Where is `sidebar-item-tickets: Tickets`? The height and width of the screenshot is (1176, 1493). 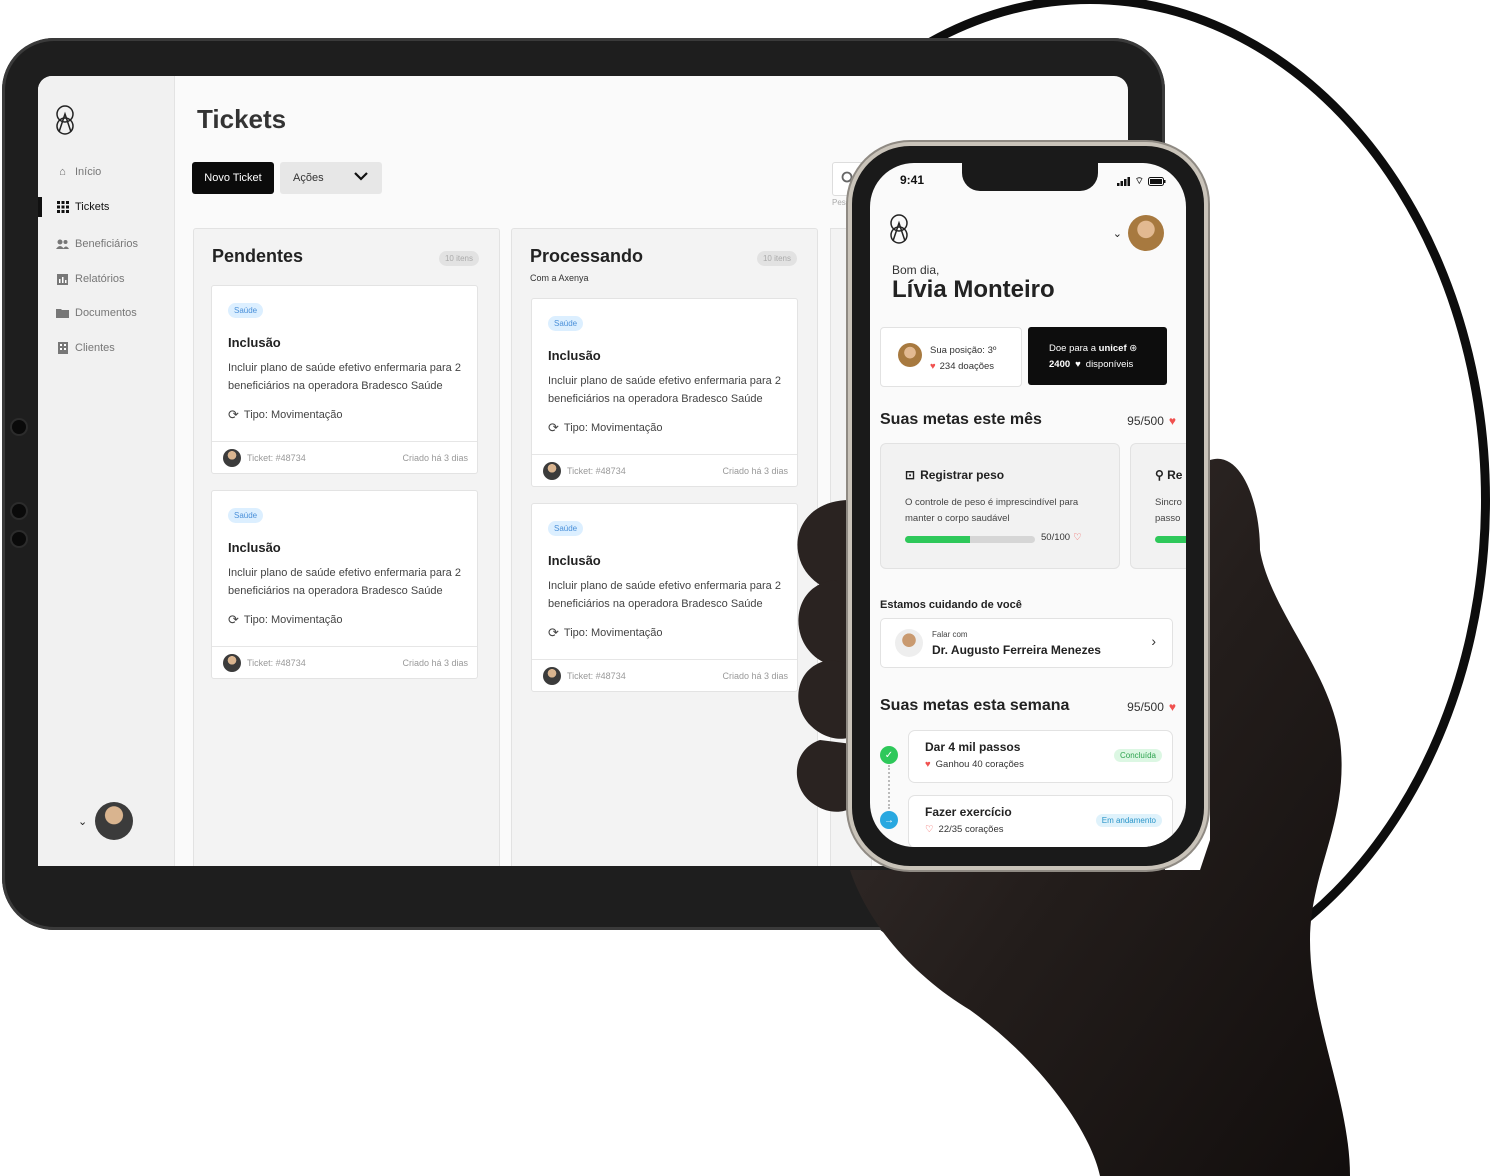 sidebar-item-tickets: Tickets is located at coordinates (106, 207).